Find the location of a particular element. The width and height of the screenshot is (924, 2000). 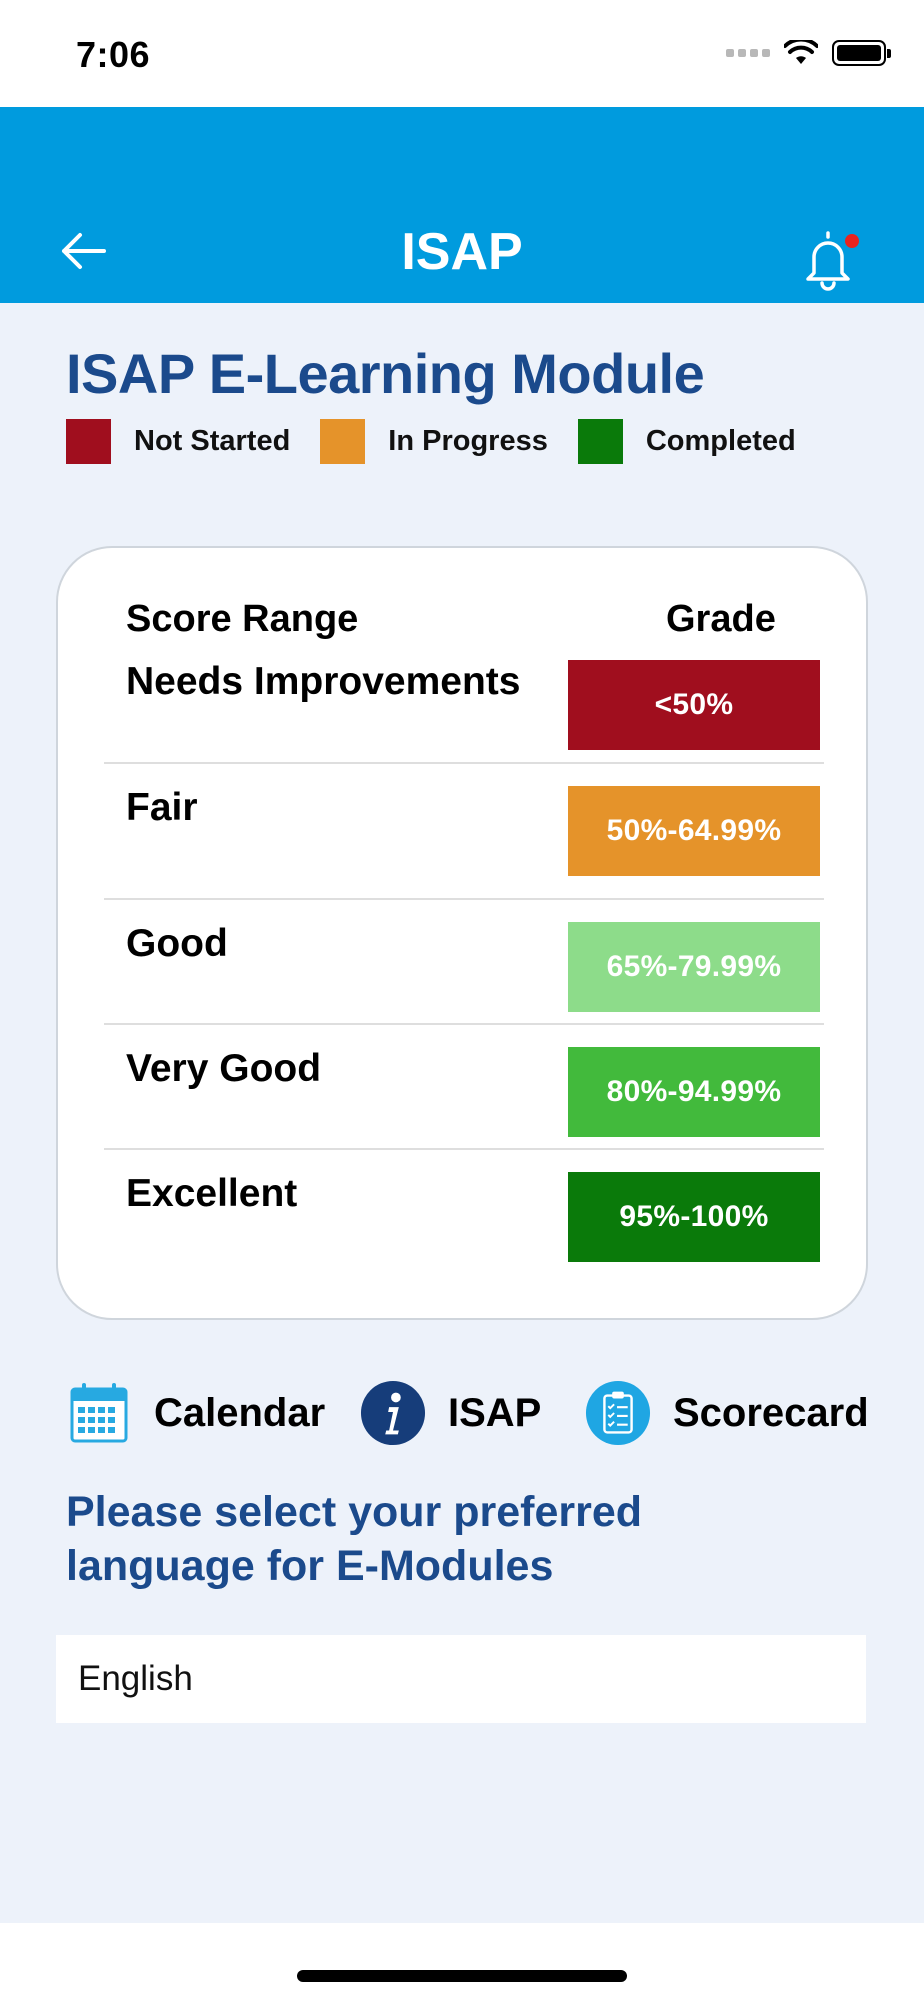

grade-badge: 65%-79.99% is located at coordinates (694, 967).